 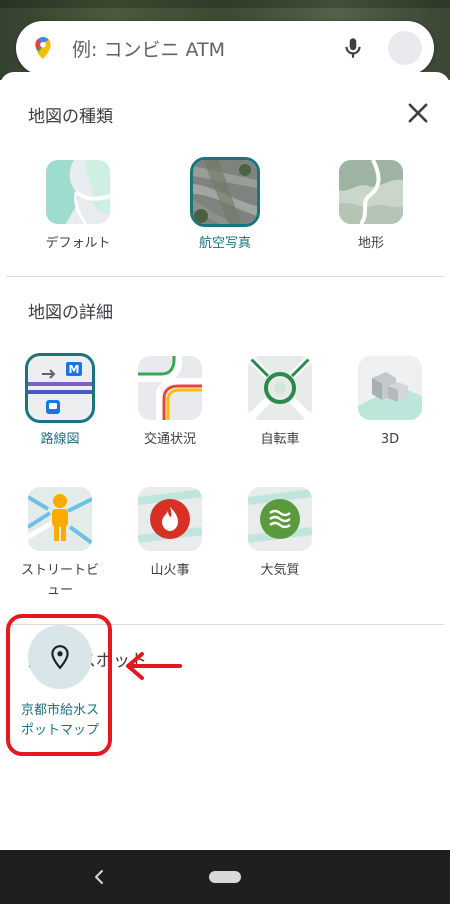 What do you see at coordinates (70, 117) in the screenshot?
I see `section-title-map-type: 地図の種類` at bounding box center [70, 117].